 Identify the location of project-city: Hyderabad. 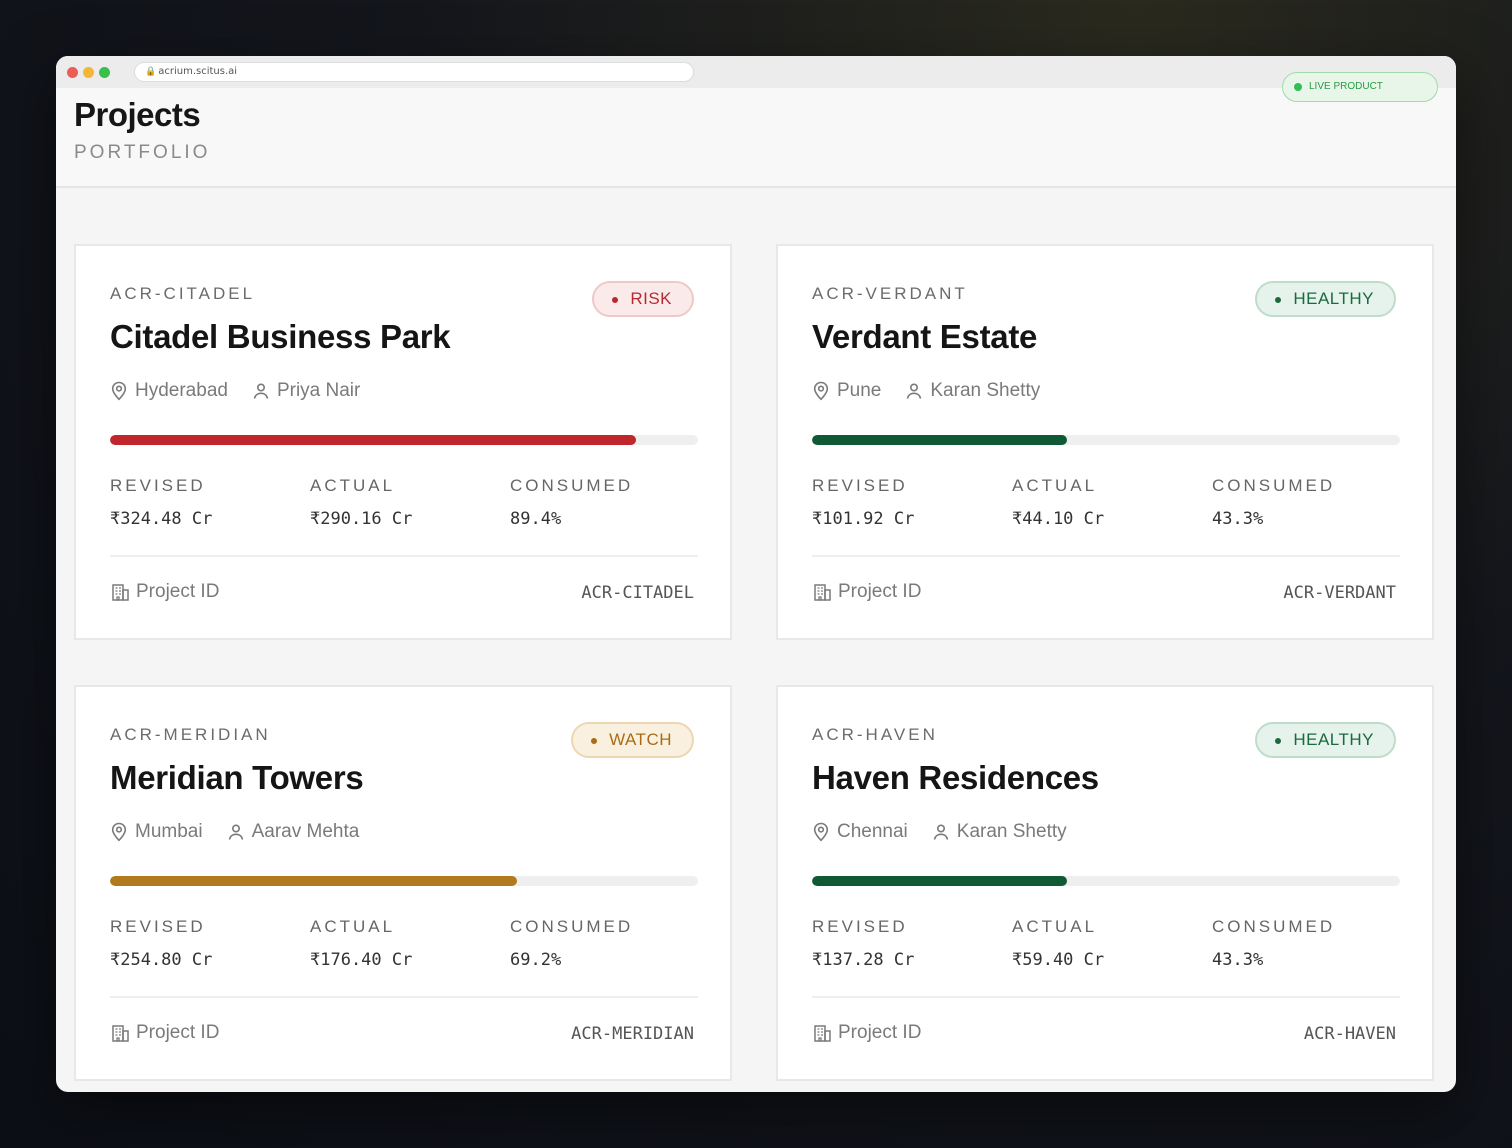
(181, 390).